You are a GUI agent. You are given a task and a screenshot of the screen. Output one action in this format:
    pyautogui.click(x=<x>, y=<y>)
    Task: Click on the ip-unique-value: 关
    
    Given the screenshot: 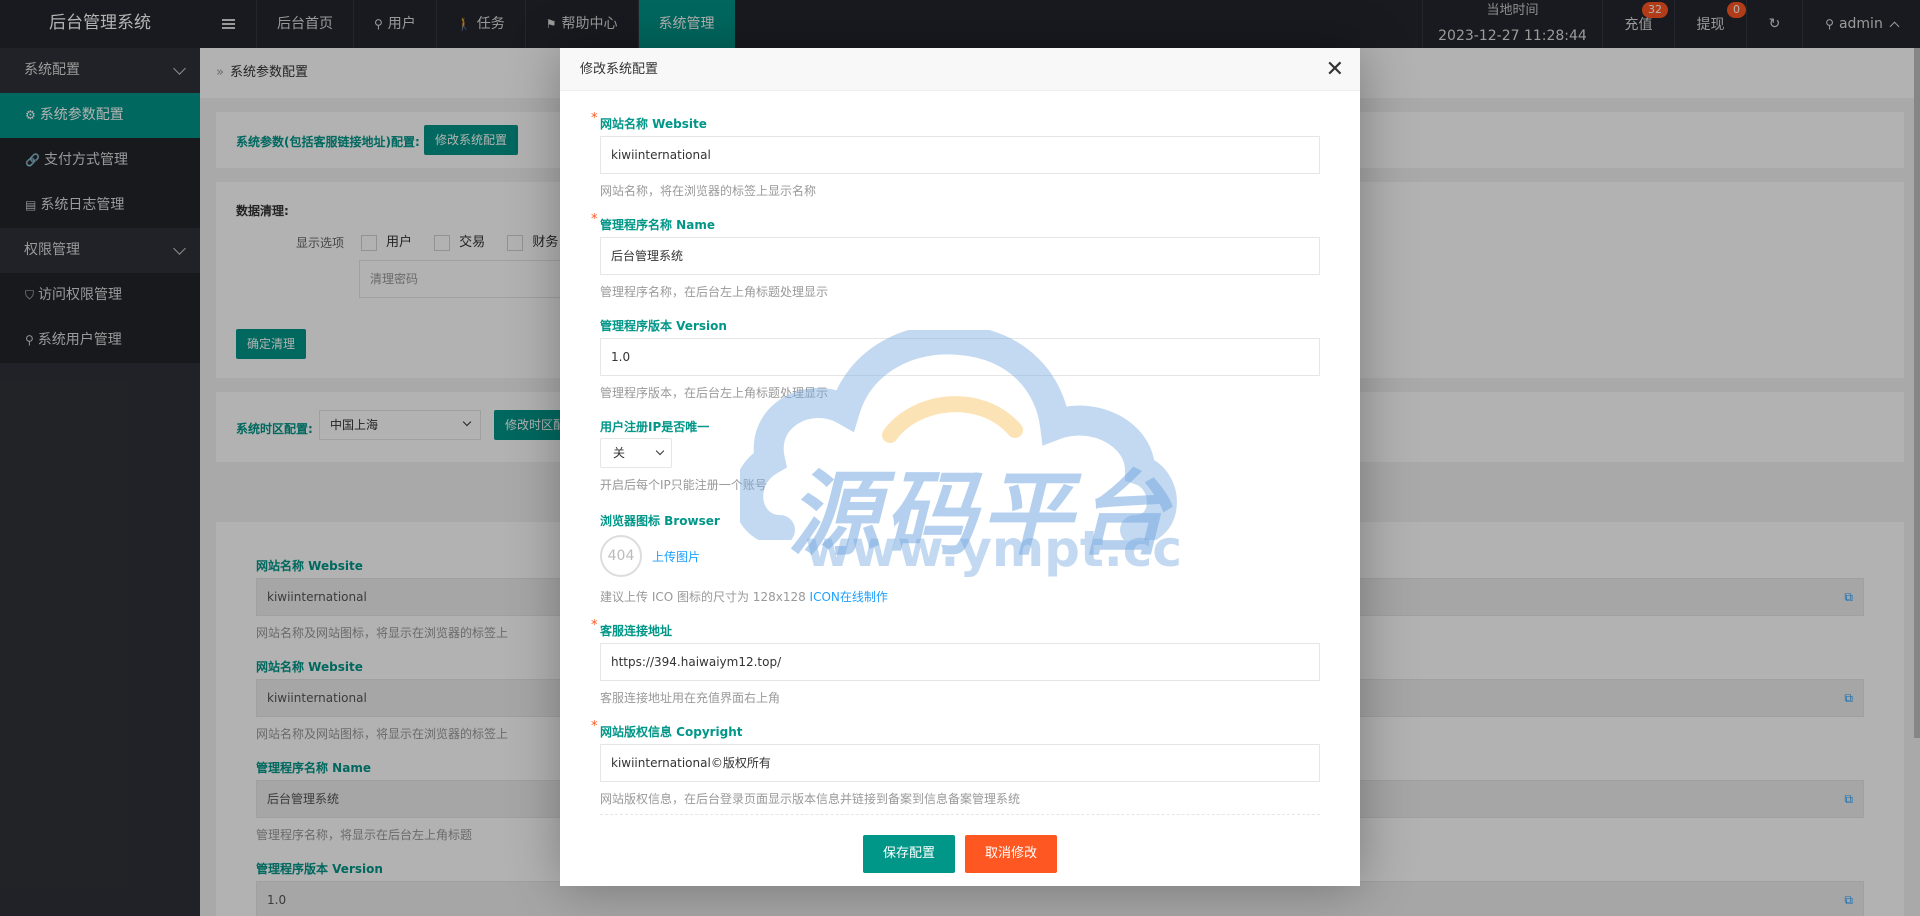 What is the action you would take?
    pyautogui.click(x=619, y=453)
    